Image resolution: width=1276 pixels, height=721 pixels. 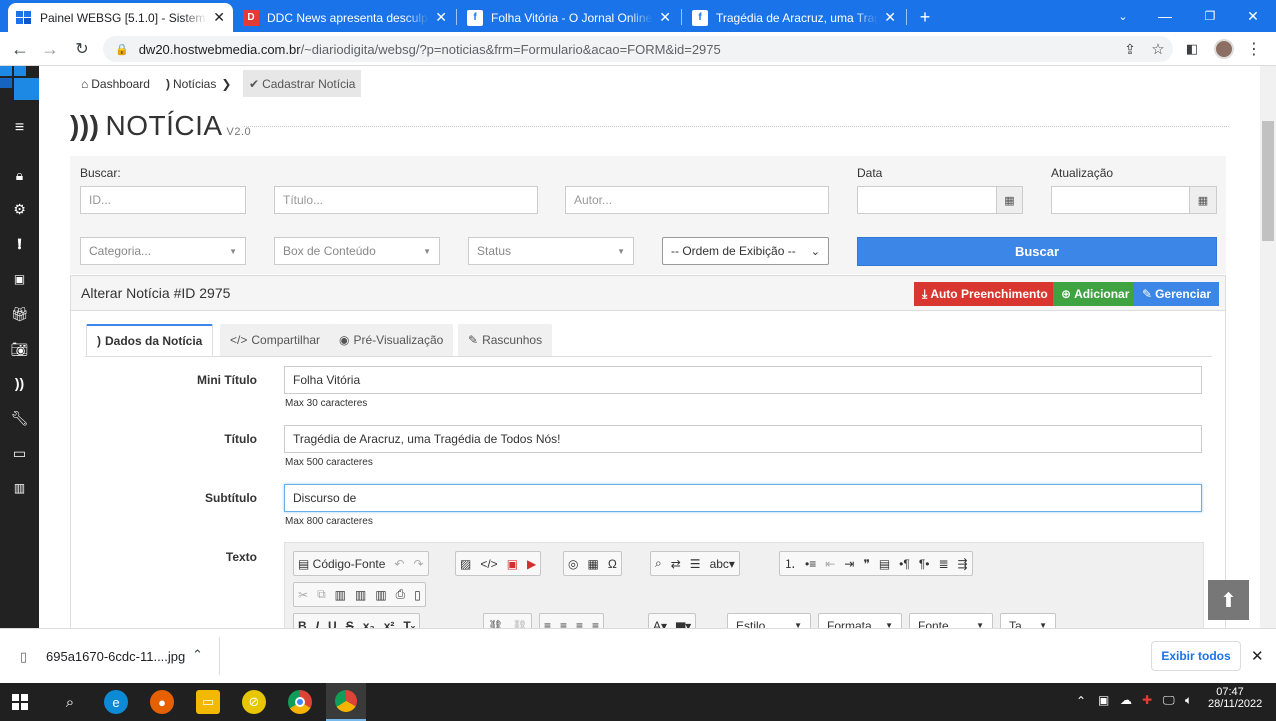 What do you see at coordinates (904, 564) in the screenshot?
I see `ltr-icon: •¶` at bounding box center [904, 564].